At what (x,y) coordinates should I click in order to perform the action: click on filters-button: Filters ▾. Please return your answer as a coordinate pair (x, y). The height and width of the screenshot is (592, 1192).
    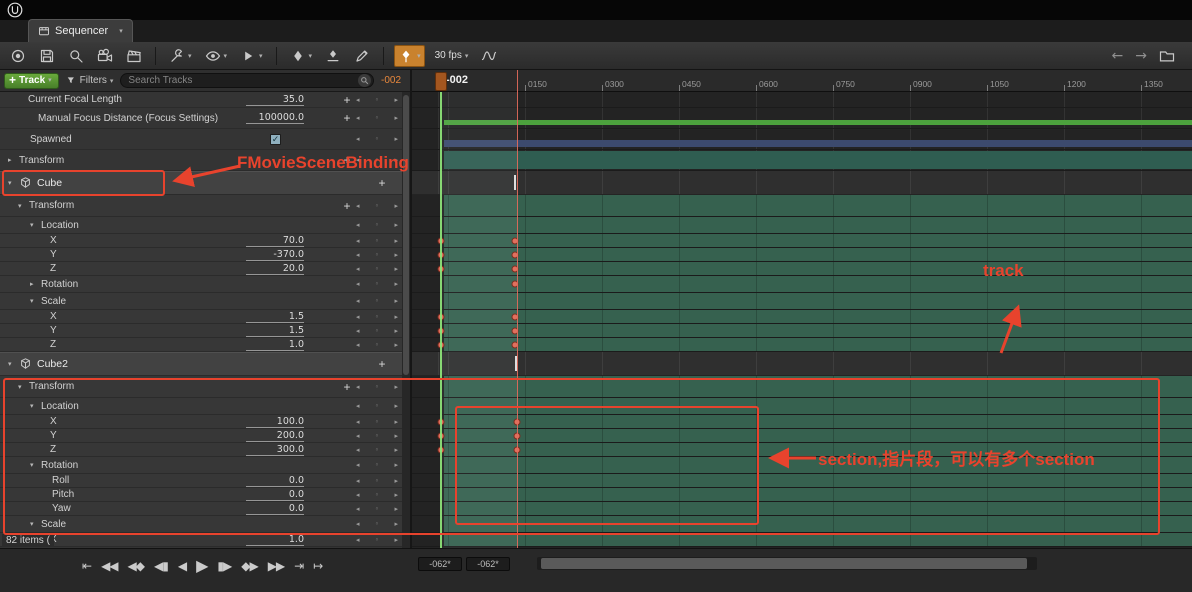
    Looking at the image, I should click on (90, 80).